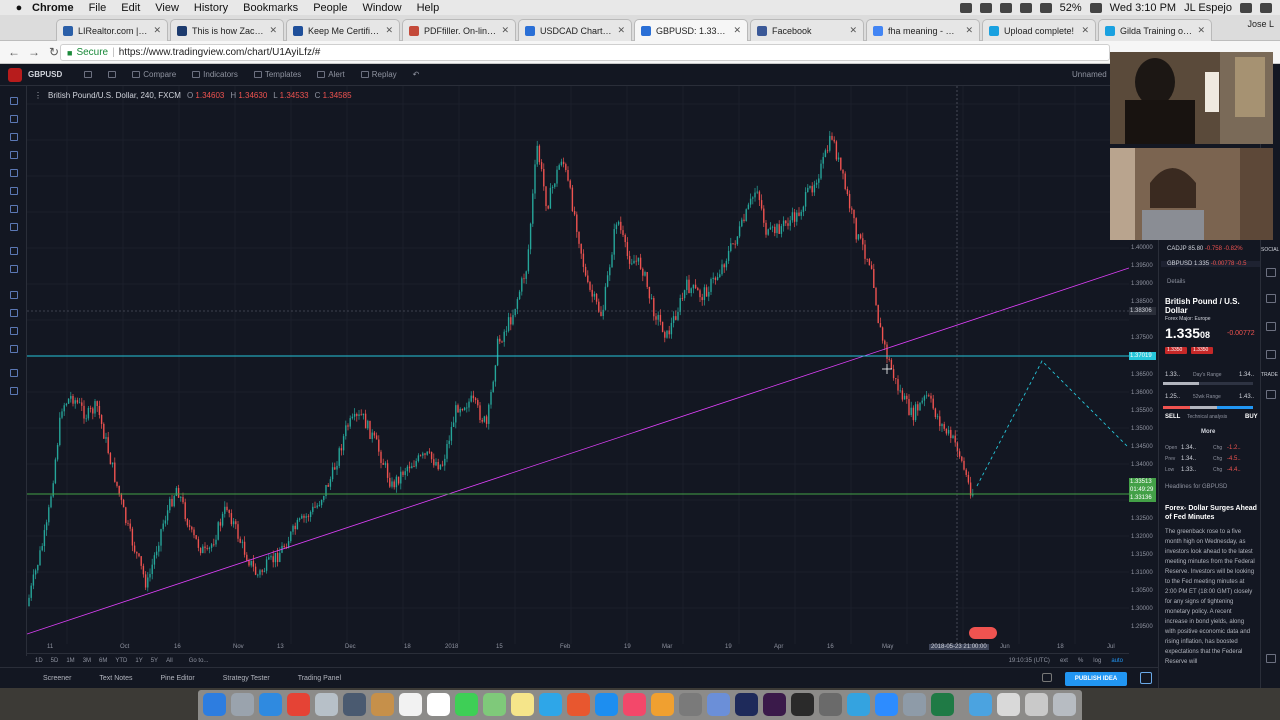  What do you see at coordinates (416, 74) in the screenshot?
I see `undo-button: ↶` at bounding box center [416, 74].